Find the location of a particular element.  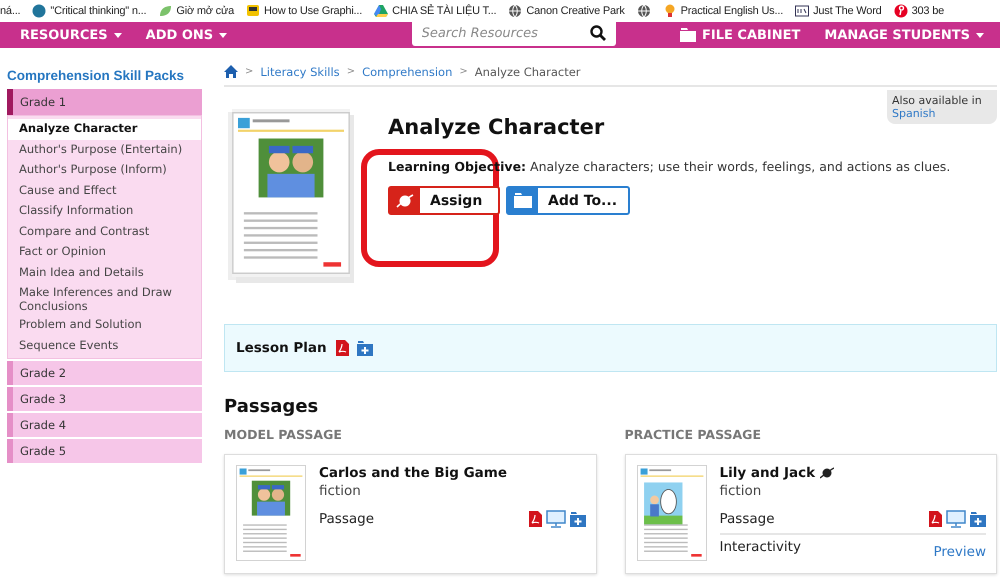

sidebar-item: Main Idea and Details is located at coordinates (104, 272).